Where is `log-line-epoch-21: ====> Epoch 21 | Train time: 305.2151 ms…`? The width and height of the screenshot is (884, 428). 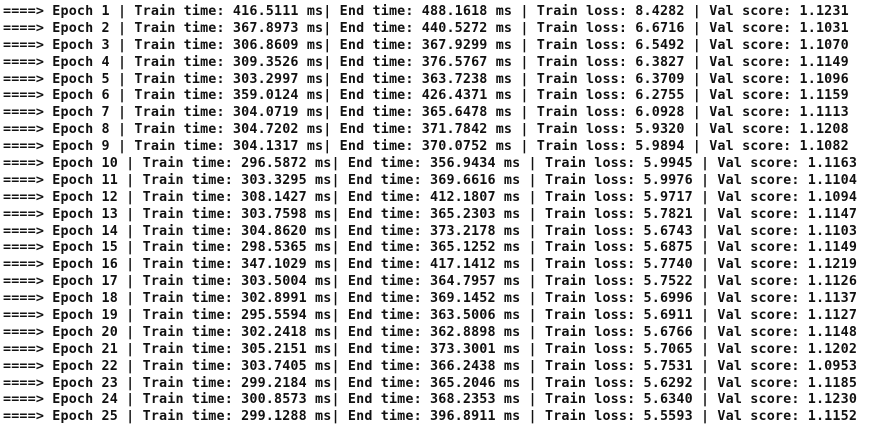 log-line-epoch-21: ====> Epoch 21 | Train time: 305.2151 ms… is located at coordinates (430, 349).